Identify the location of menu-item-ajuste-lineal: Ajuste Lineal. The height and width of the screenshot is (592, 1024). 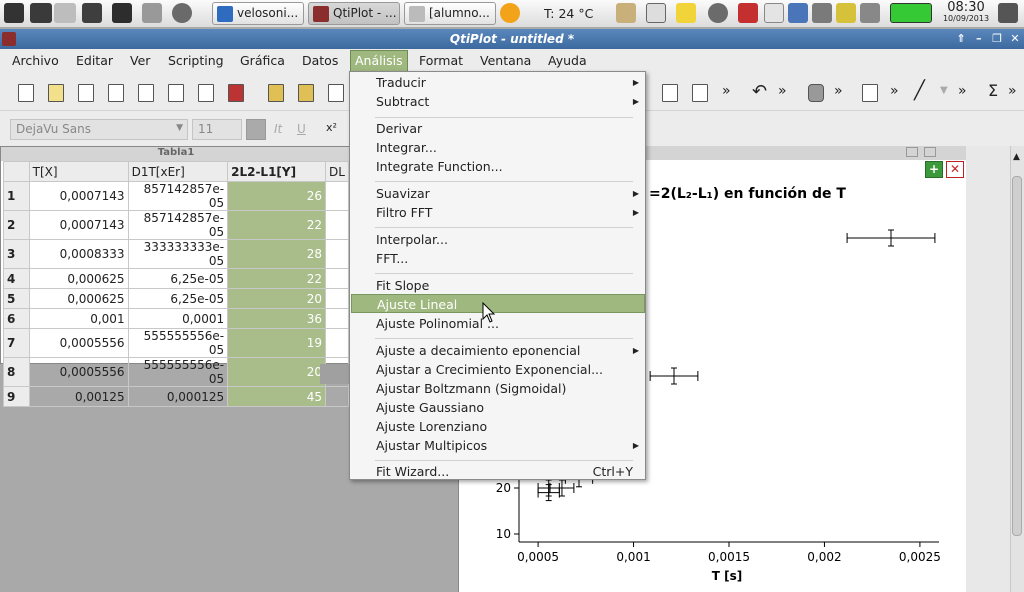
(498, 303).